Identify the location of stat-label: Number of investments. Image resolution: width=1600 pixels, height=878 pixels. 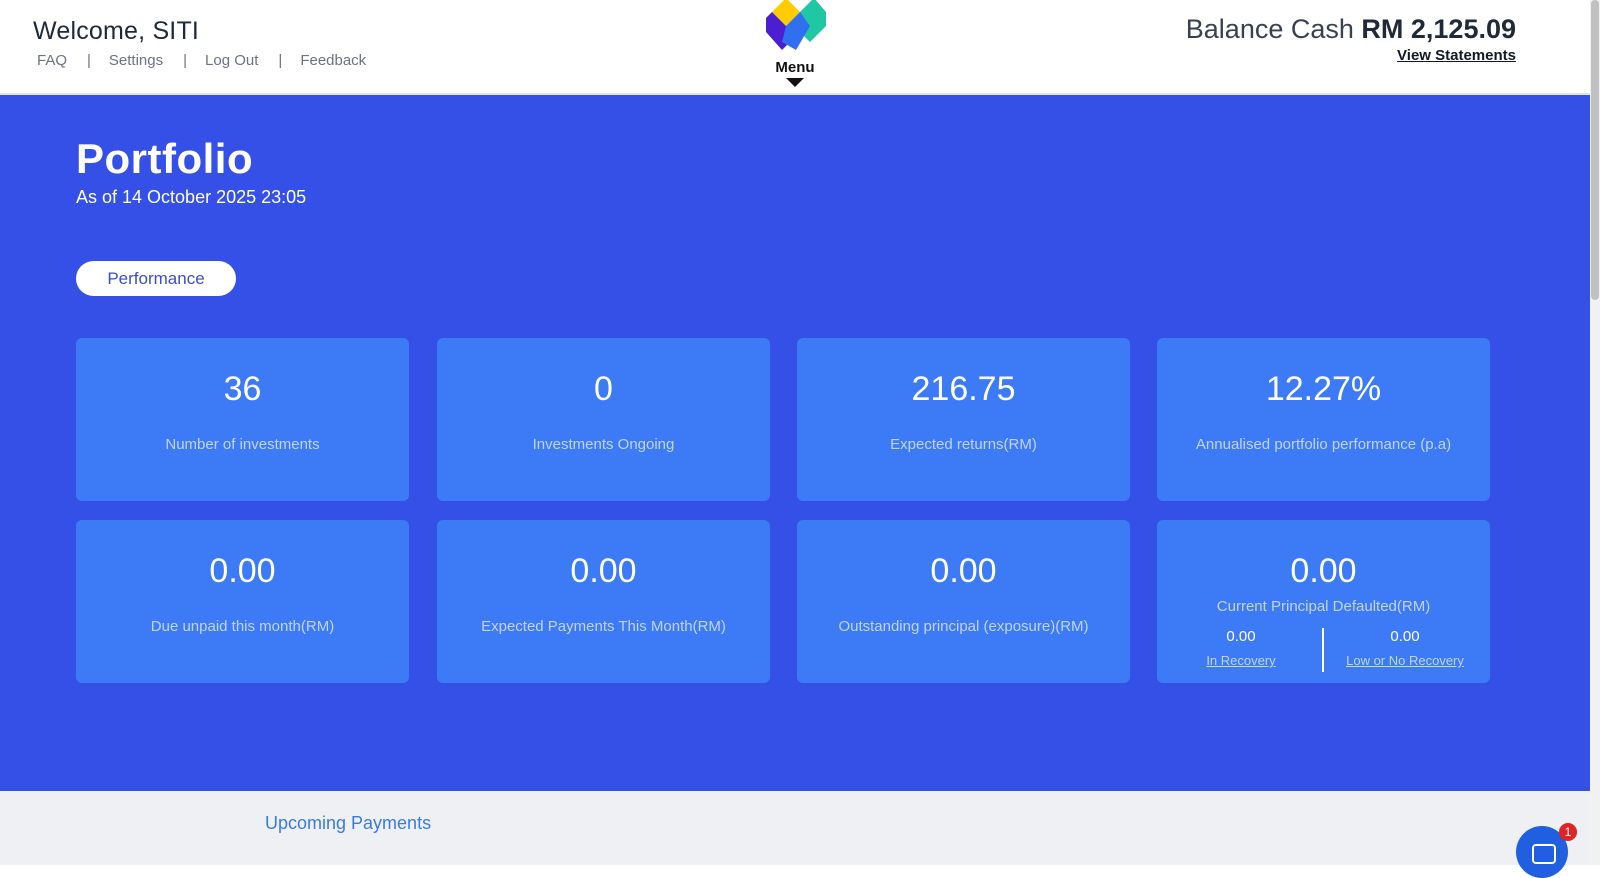
(242, 444).